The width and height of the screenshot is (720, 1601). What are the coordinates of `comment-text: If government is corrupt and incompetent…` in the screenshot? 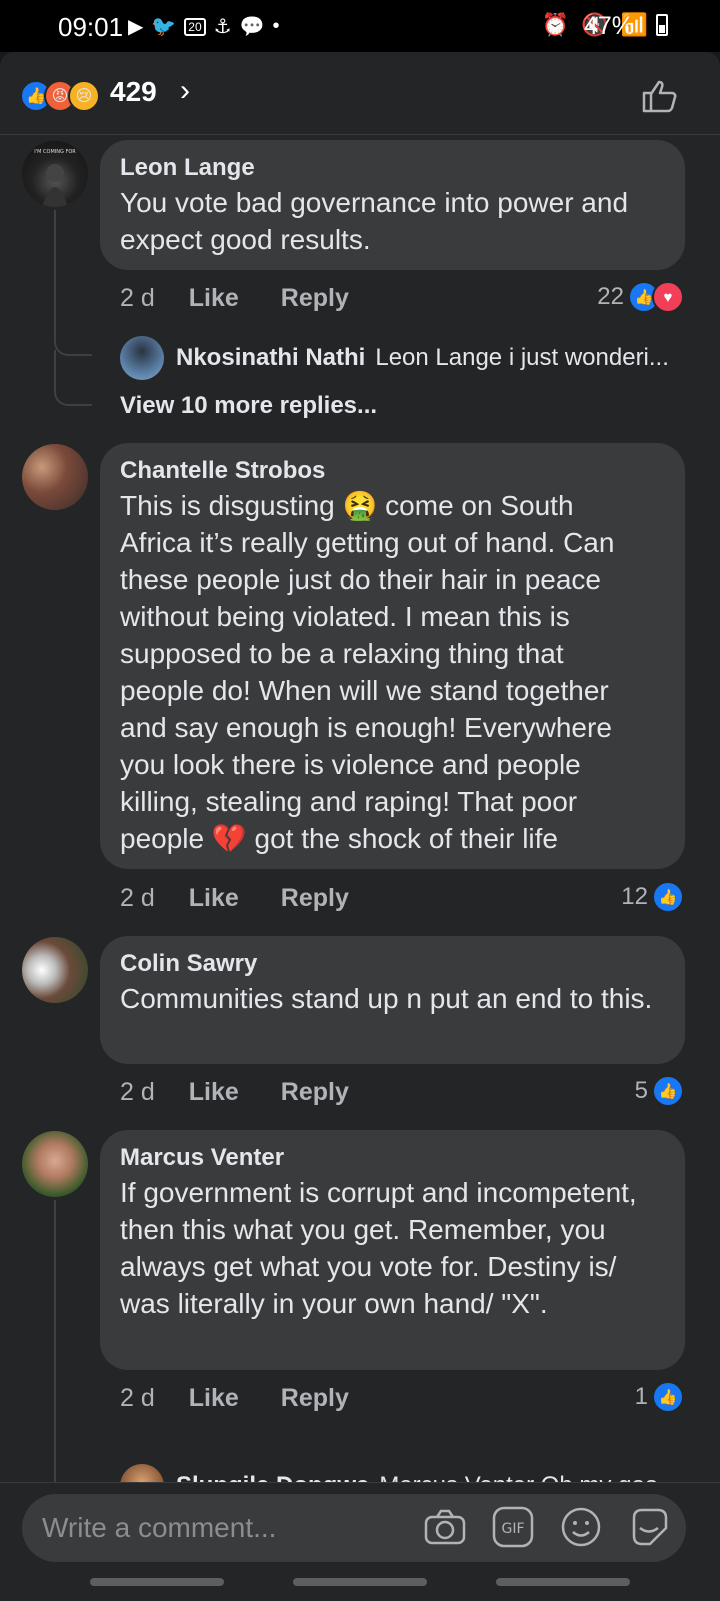 It's located at (378, 1248).